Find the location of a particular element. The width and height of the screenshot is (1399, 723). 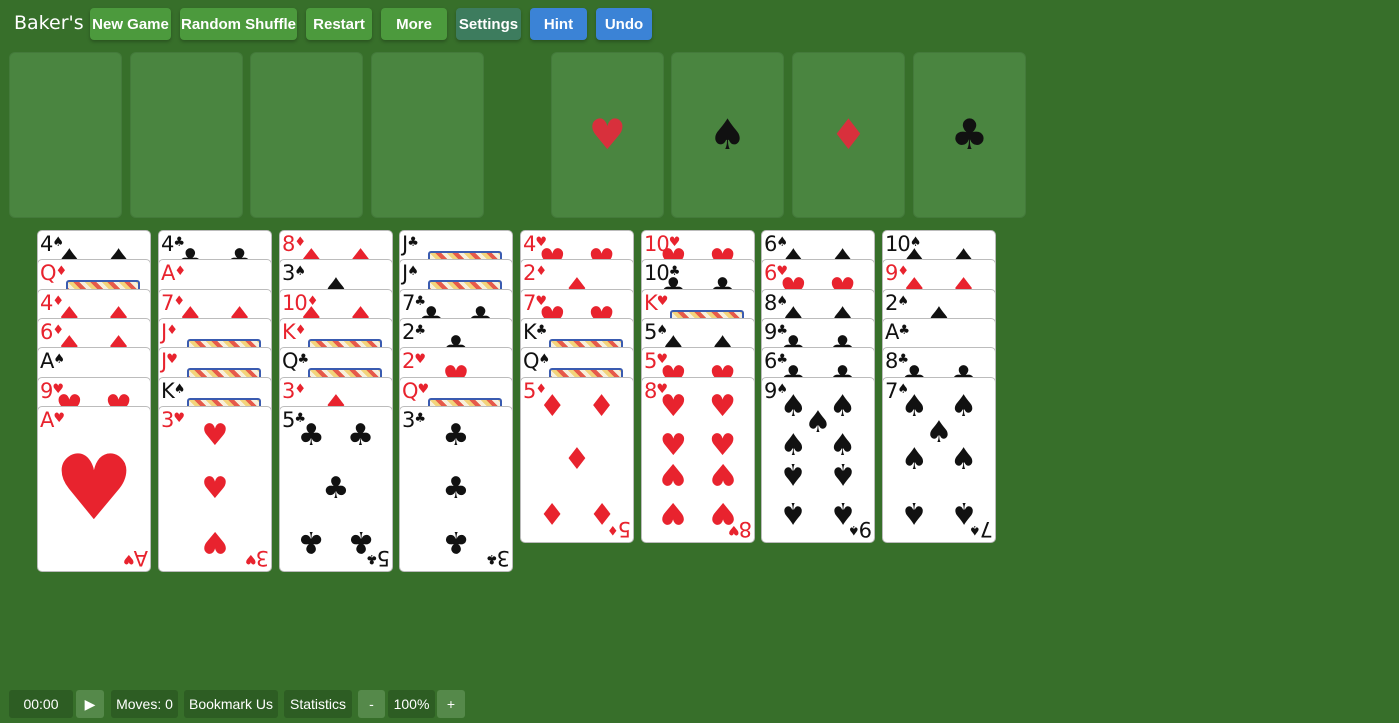

card-corner: 3♦ is located at coordinates (294, 391).